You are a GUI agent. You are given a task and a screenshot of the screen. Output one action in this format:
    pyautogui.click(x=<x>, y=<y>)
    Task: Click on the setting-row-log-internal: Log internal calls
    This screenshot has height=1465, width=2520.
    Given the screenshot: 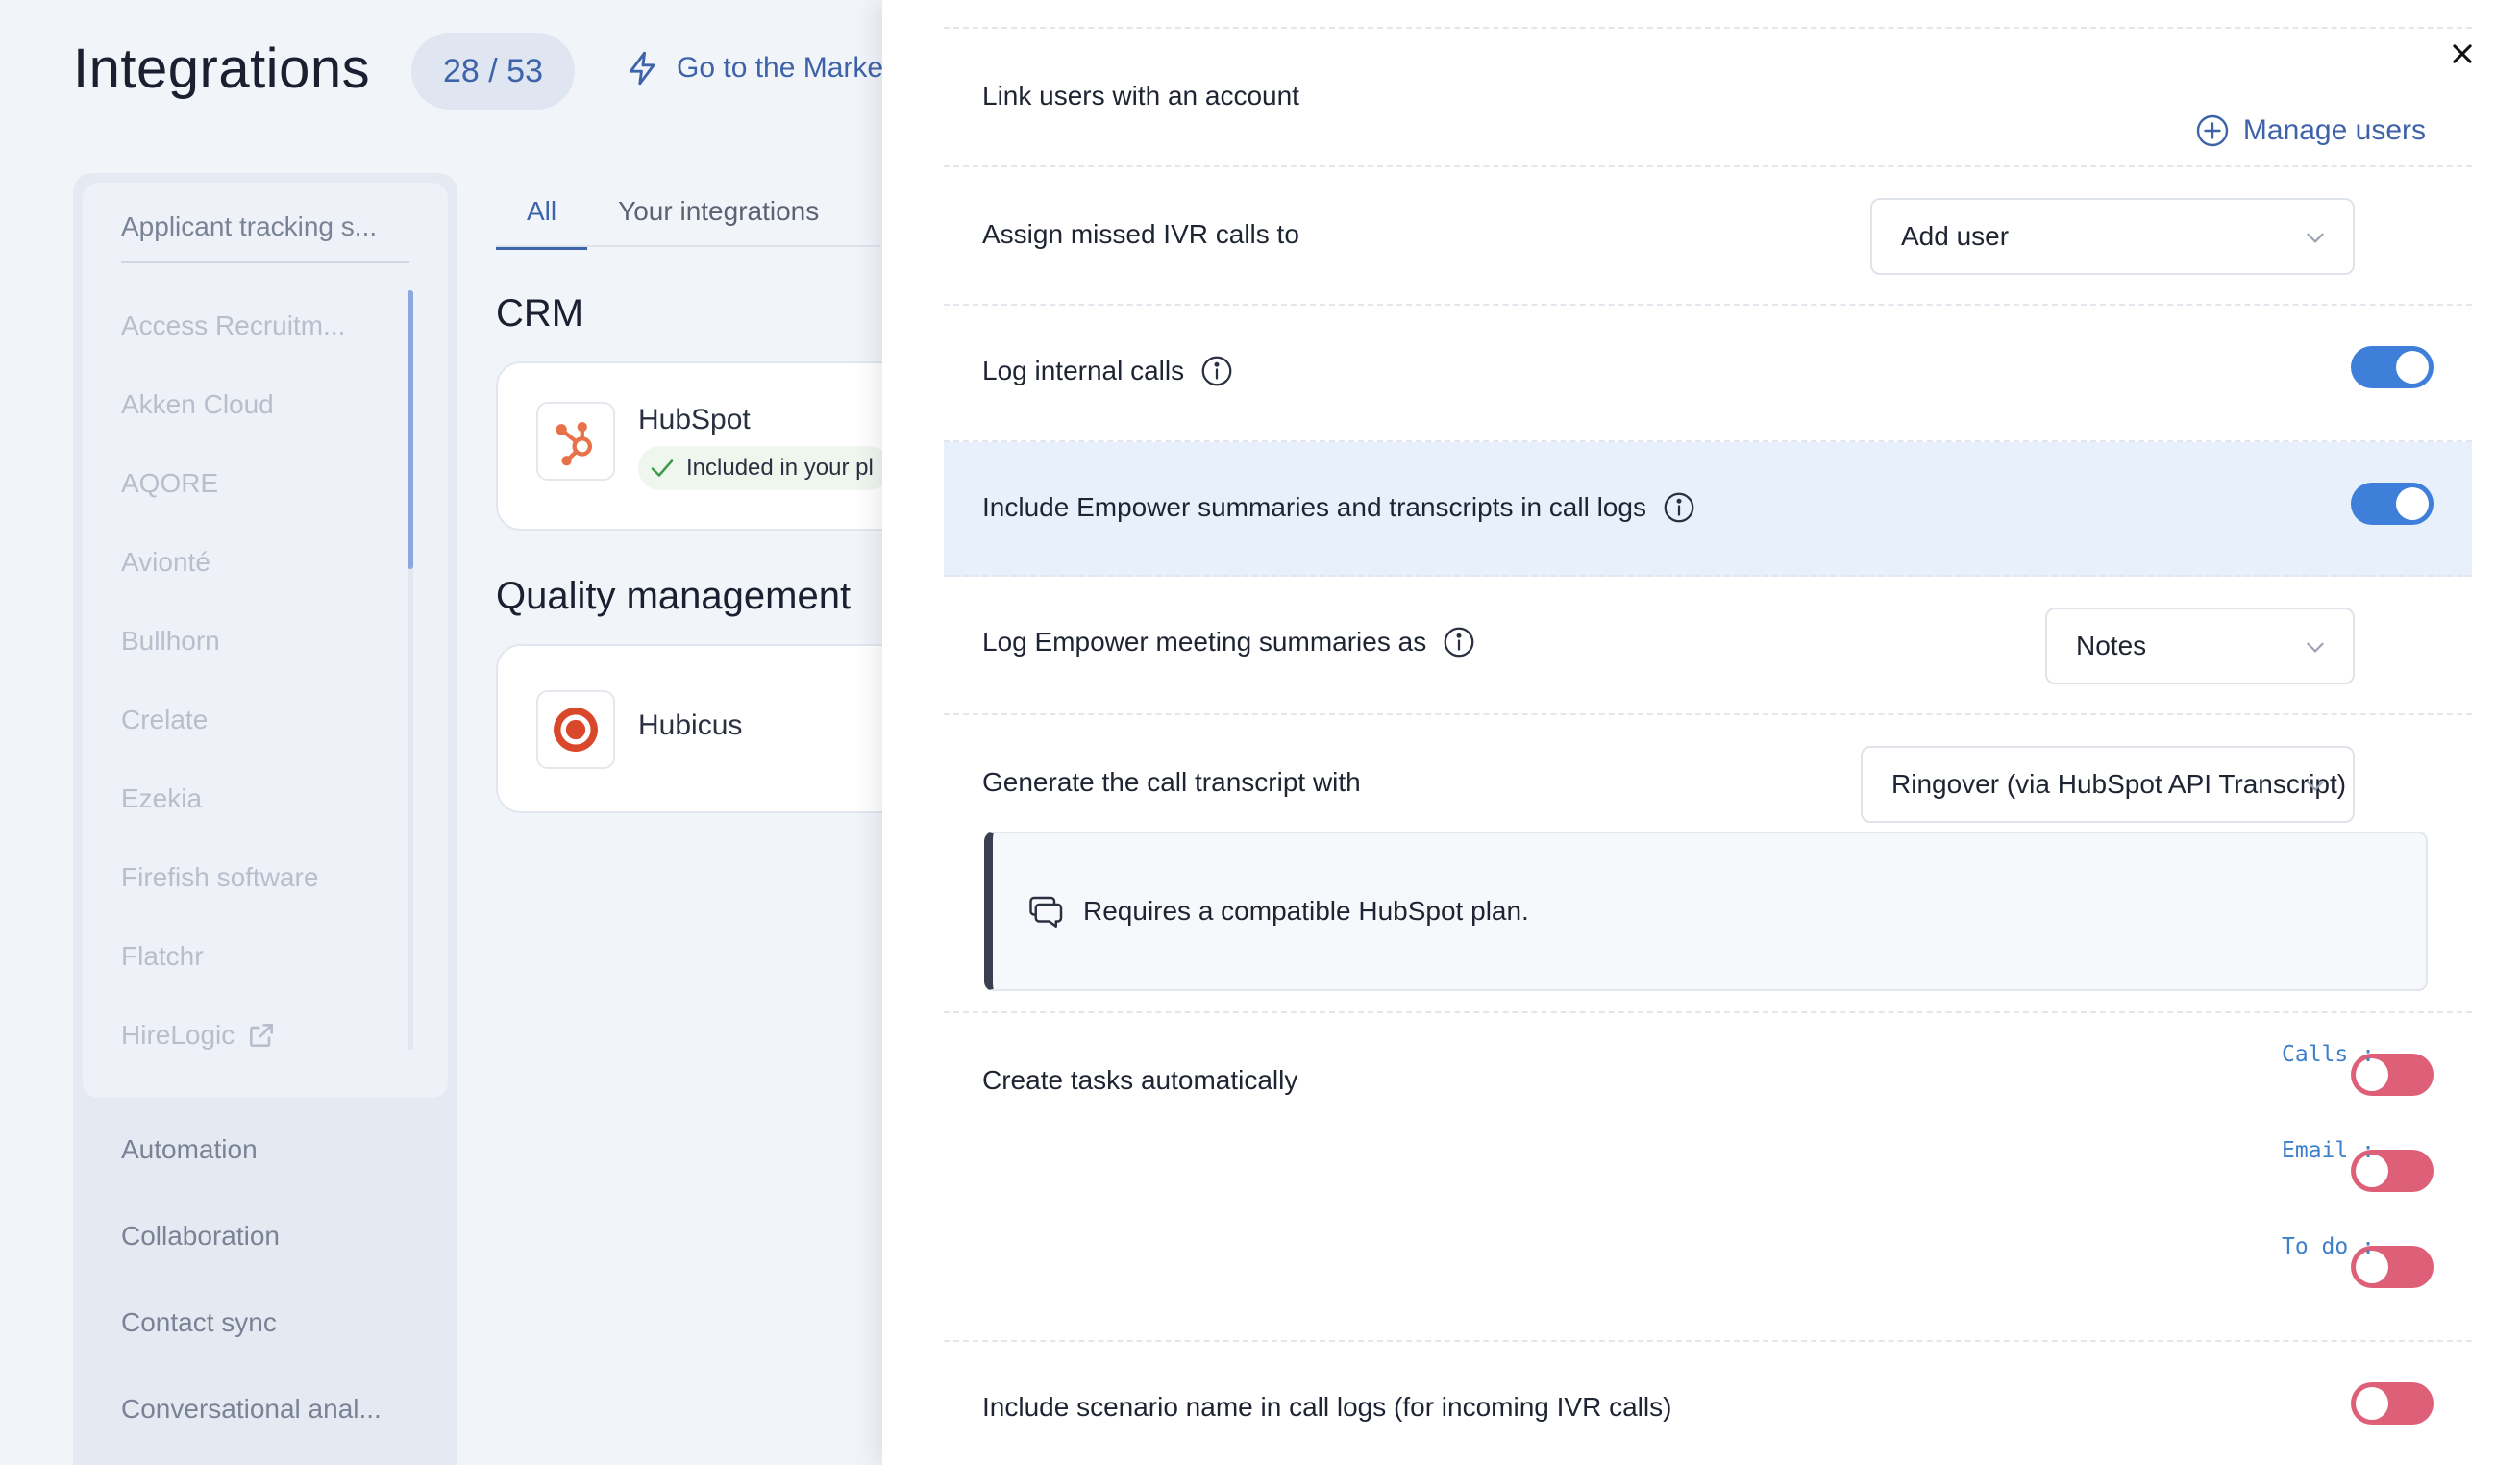 What is the action you would take?
    pyautogui.click(x=1708, y=374)
    